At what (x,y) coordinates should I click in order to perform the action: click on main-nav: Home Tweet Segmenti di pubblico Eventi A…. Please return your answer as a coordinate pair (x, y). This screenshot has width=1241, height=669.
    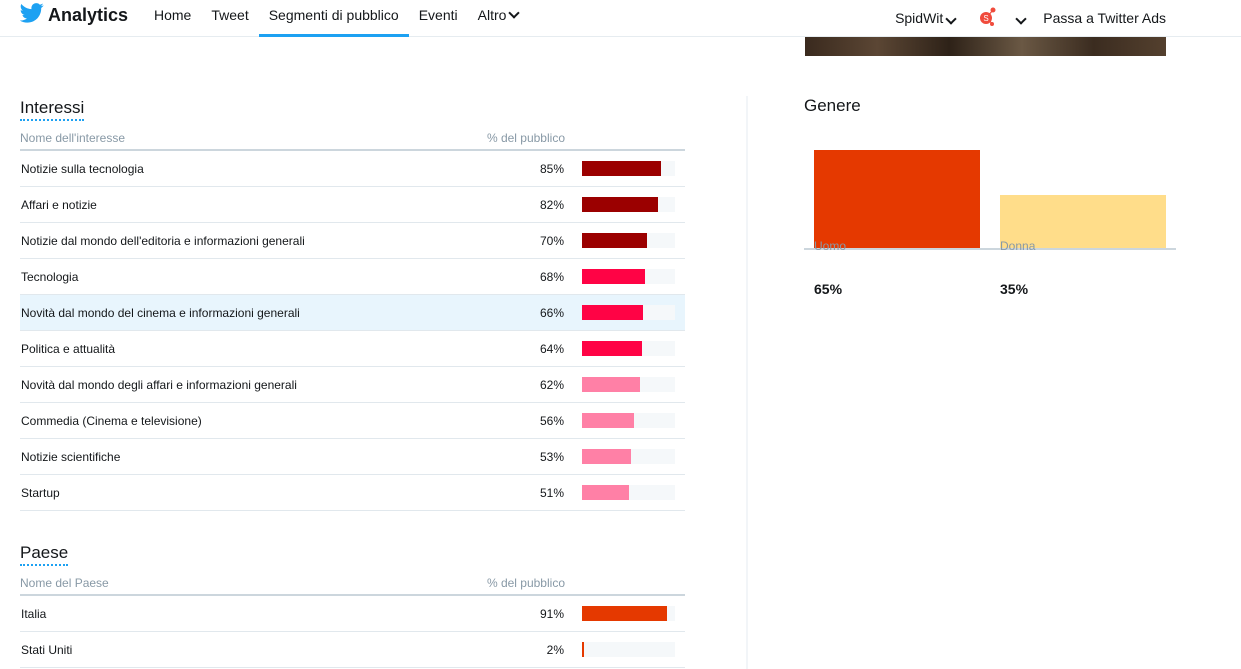
    Looking at the image, I should click on (336, 18).